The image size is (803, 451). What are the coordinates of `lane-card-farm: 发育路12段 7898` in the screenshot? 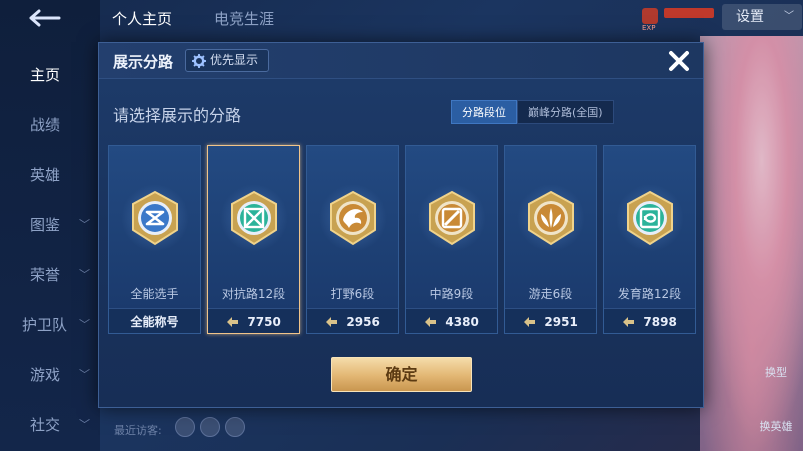 It's located at (649, 239).